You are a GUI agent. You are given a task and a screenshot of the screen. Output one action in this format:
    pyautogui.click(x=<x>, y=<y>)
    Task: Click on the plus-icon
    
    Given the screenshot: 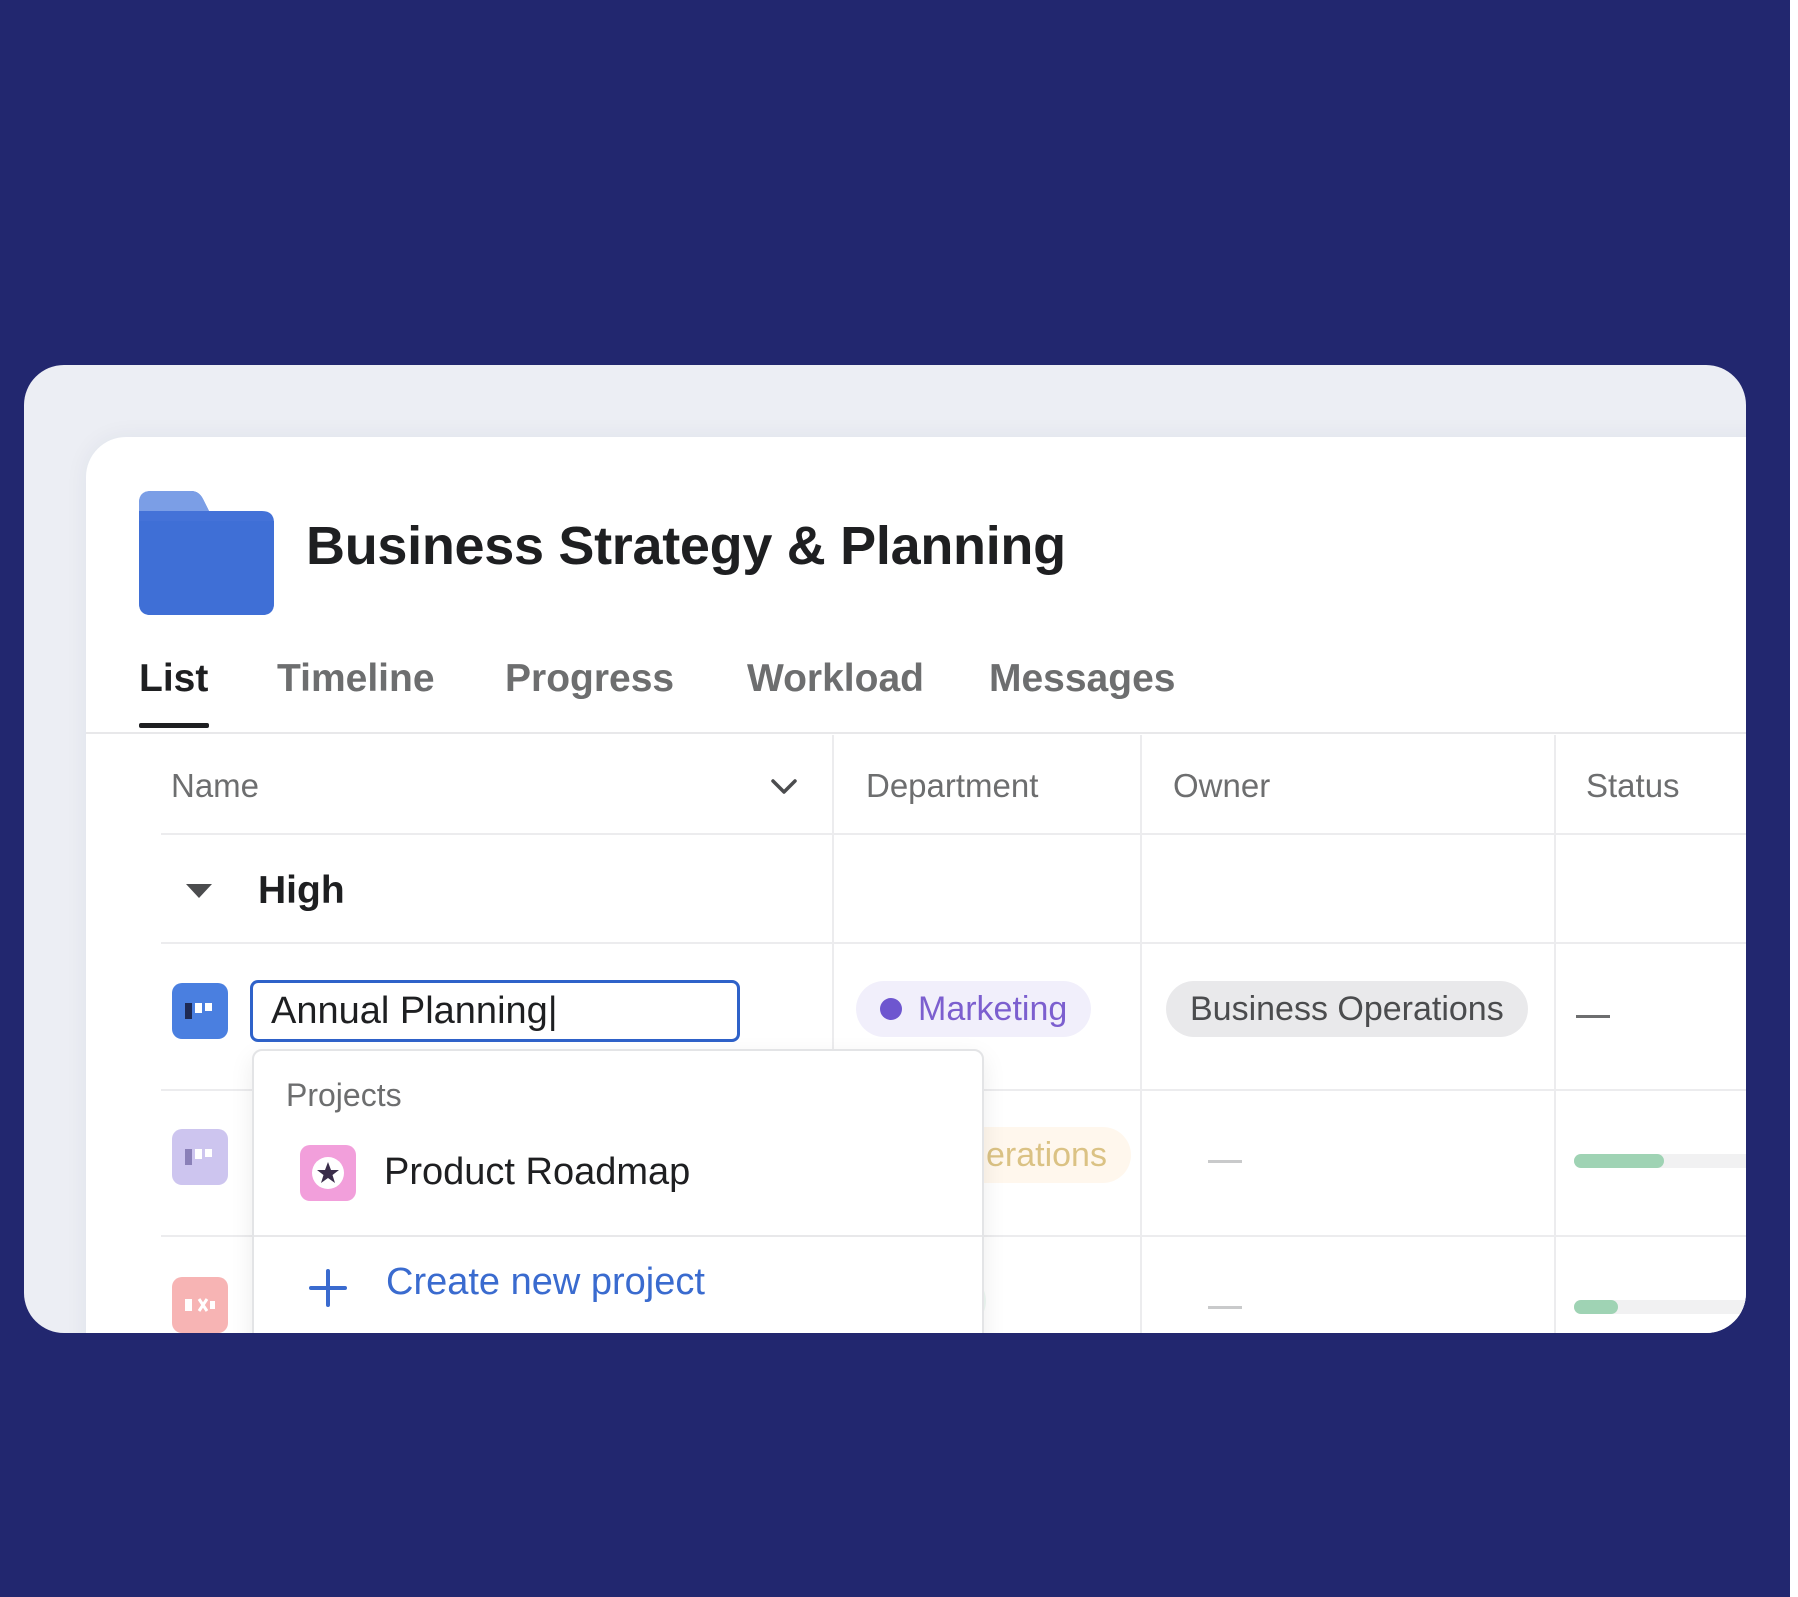 What is the action you would take?
    pyautogui.click(x=328, y=1288)
    